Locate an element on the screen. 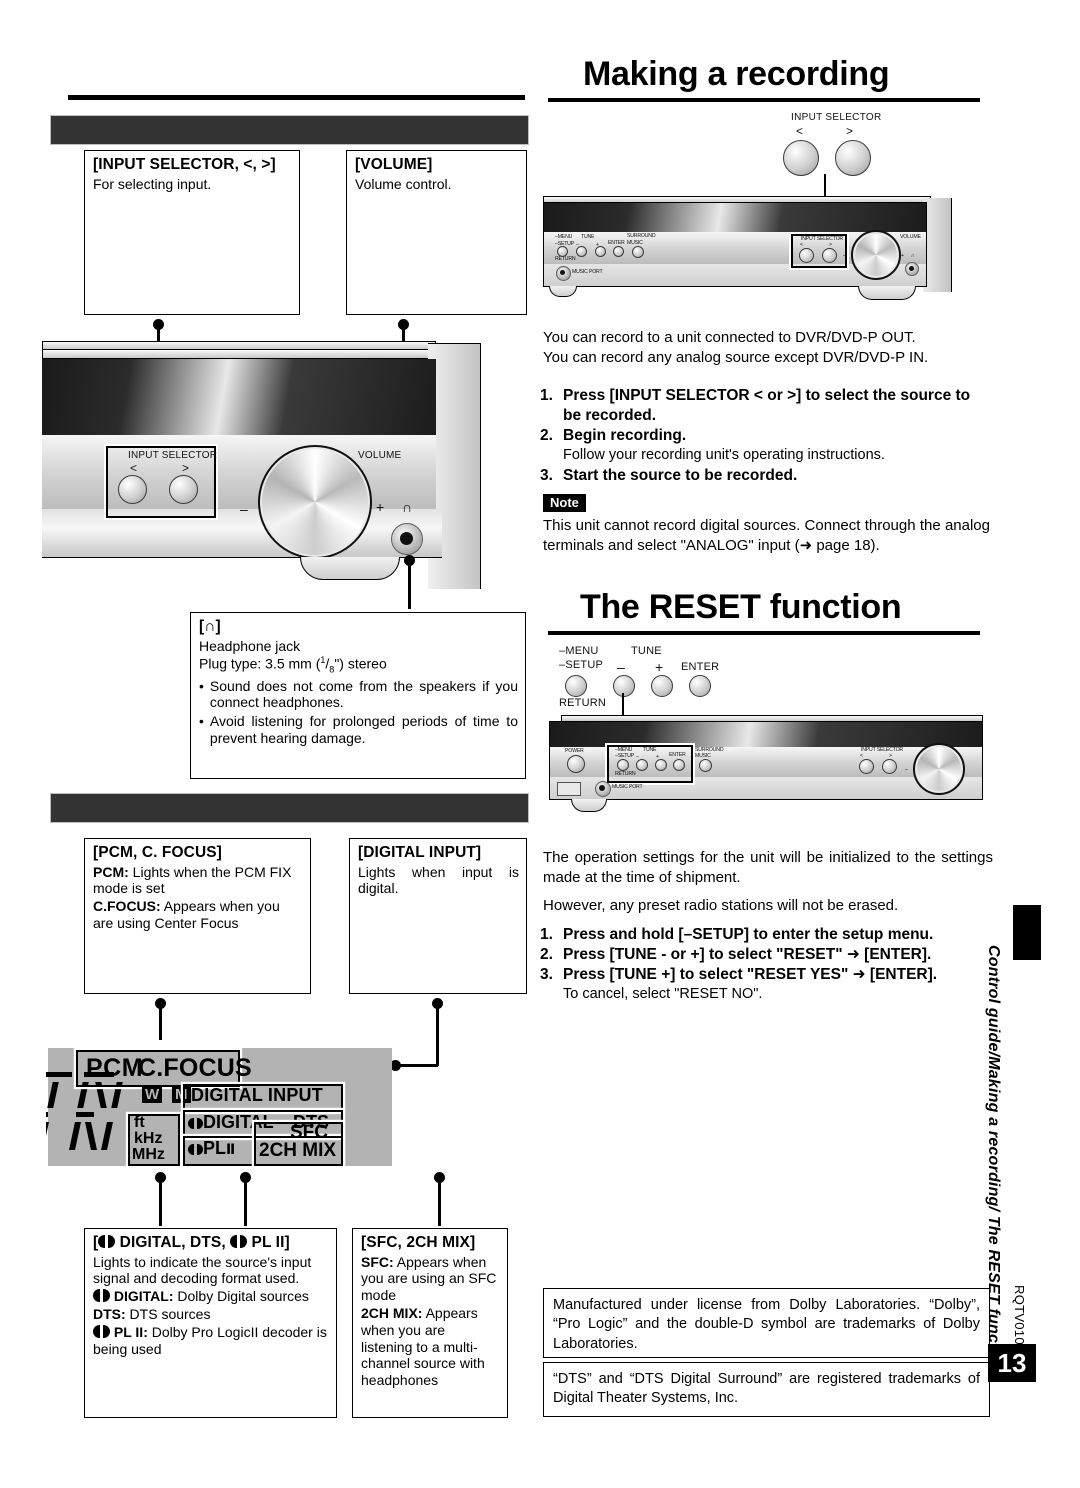  recording-step-2: 2. Begin recording. is located at coordinates (762, 436).